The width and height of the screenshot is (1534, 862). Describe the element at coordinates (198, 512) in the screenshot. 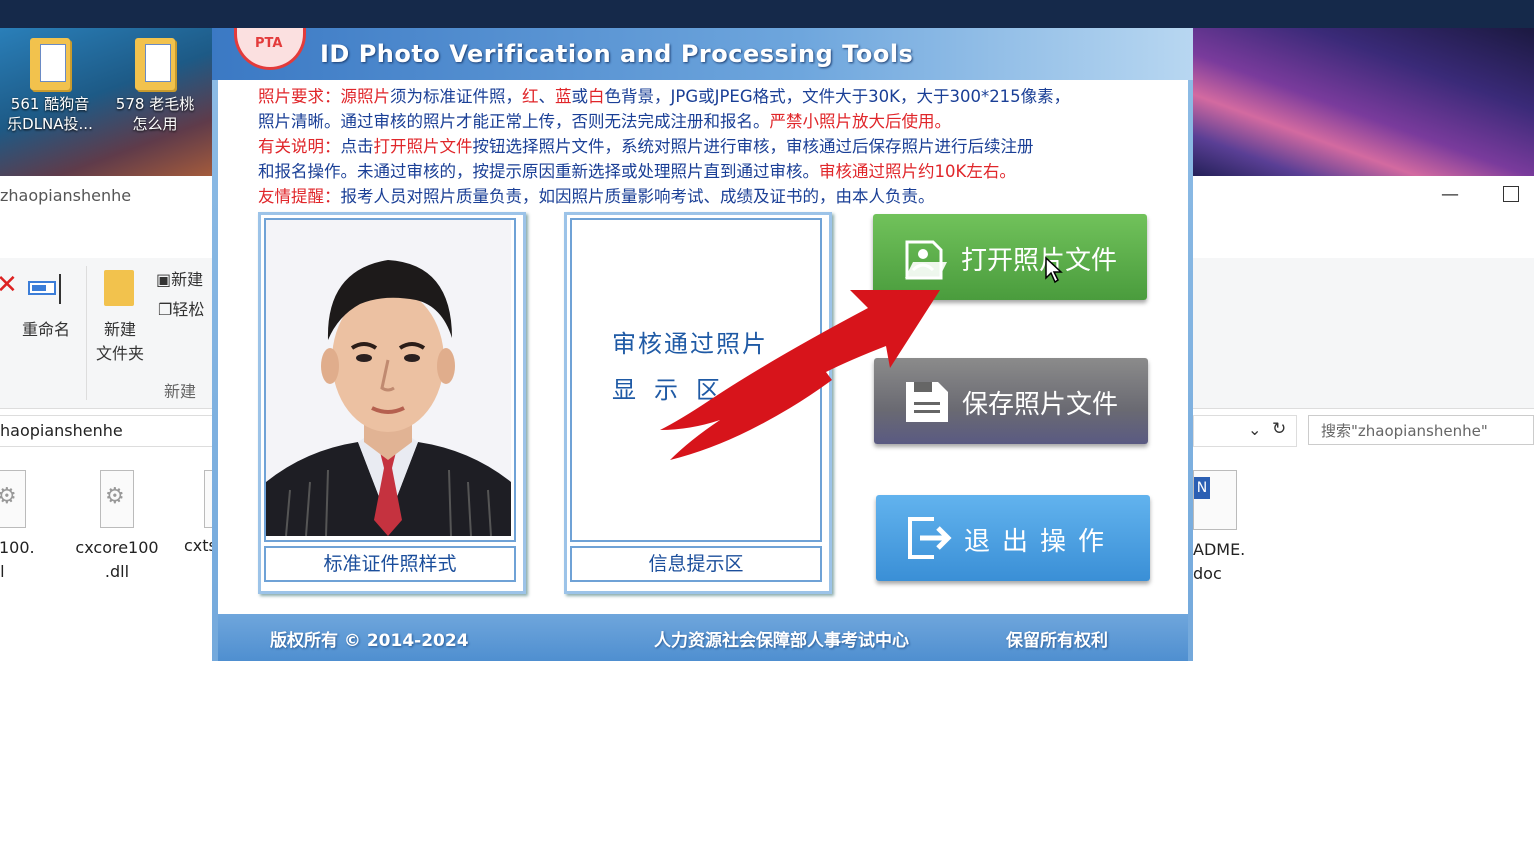

I see `file-item: cxts` at that location.